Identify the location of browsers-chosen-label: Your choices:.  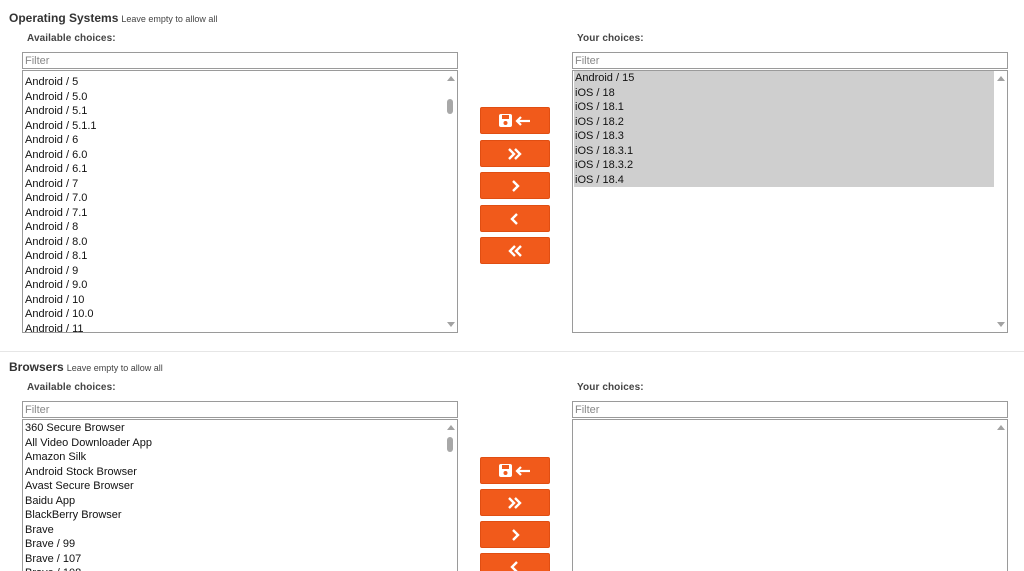
(610, 387).